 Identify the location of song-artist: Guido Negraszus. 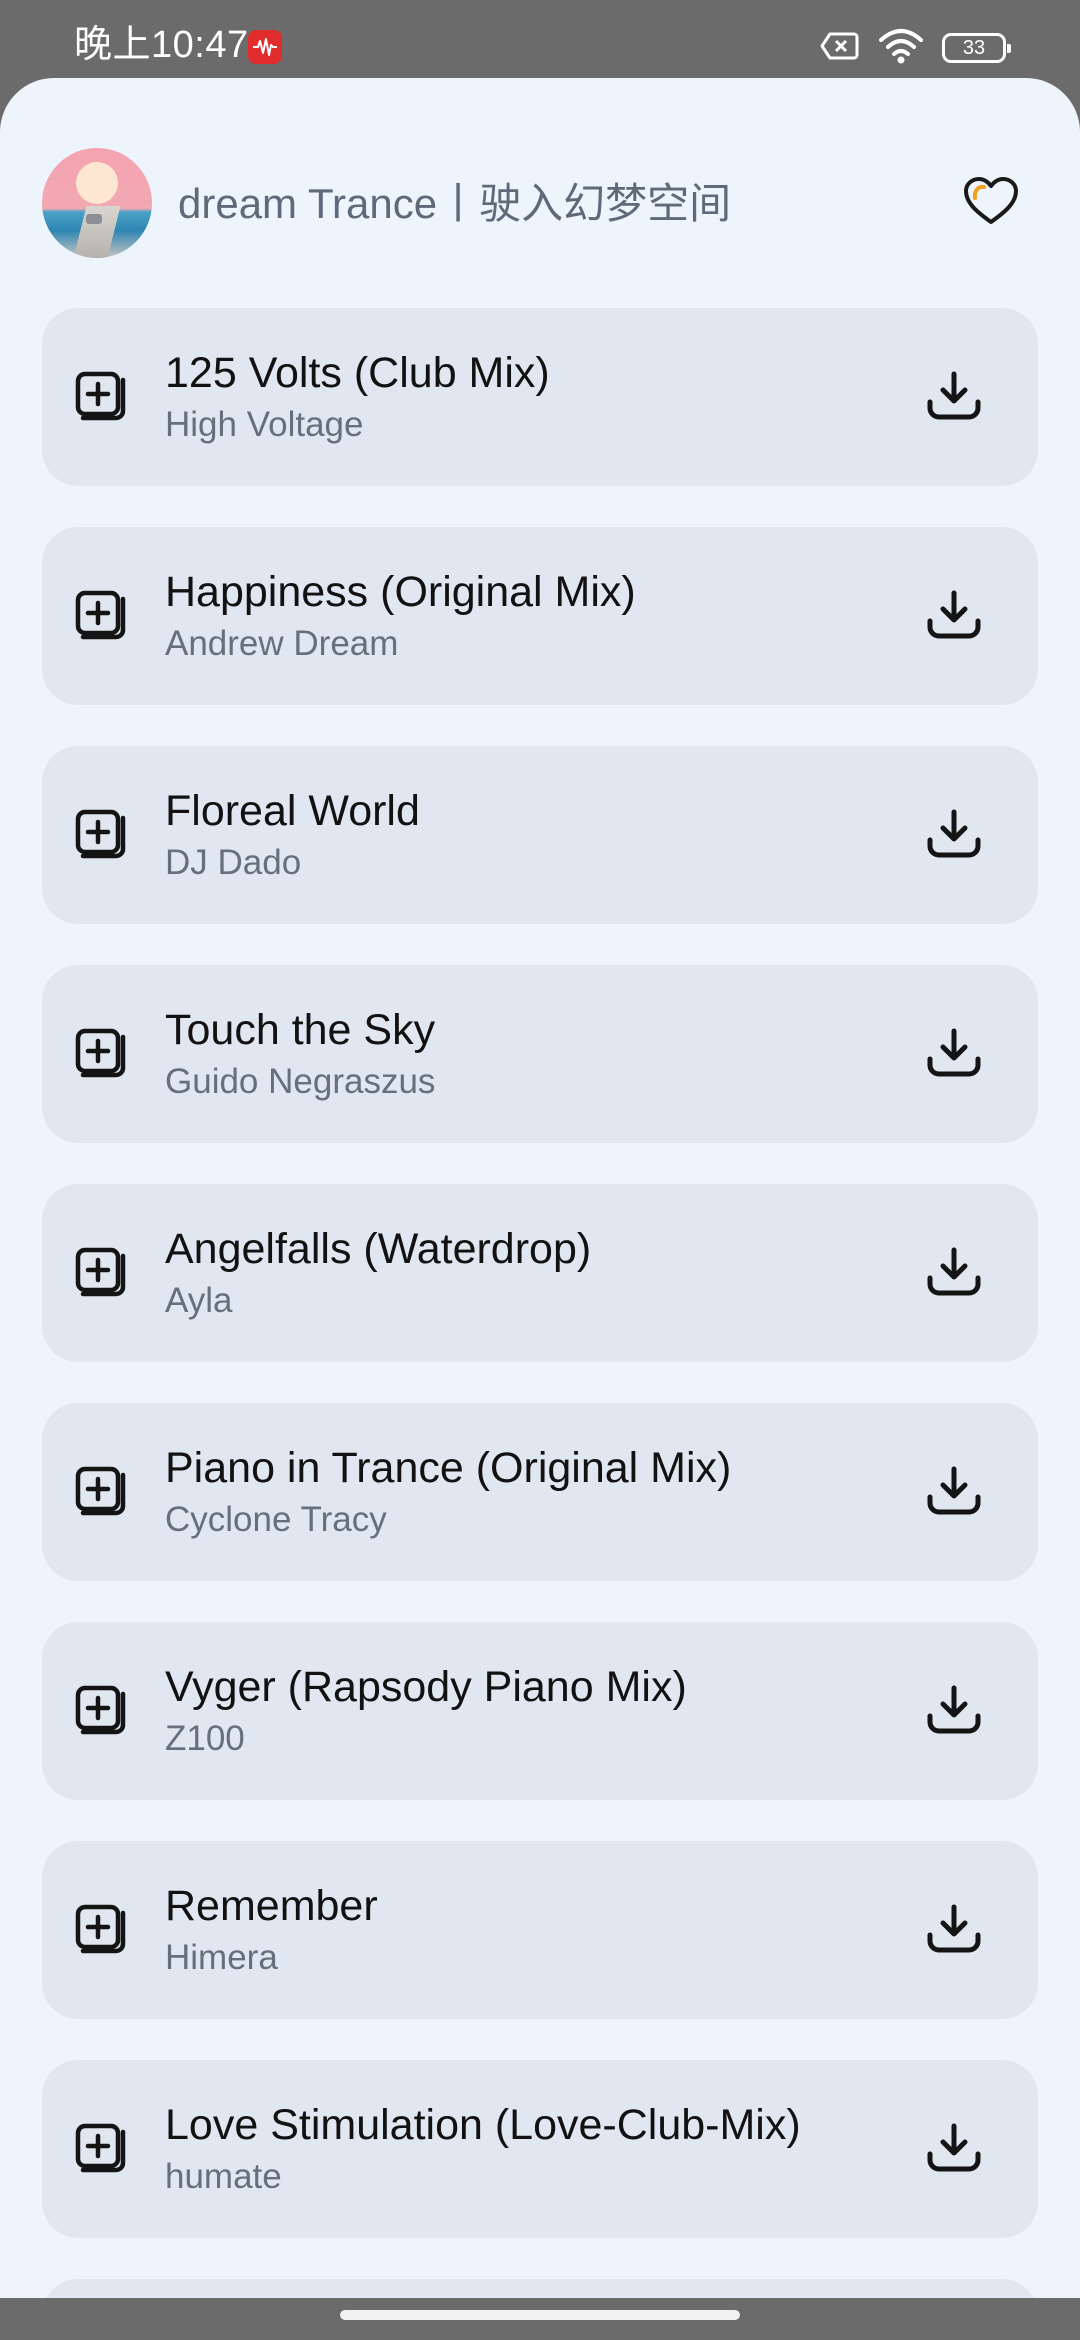
(300, 1081).